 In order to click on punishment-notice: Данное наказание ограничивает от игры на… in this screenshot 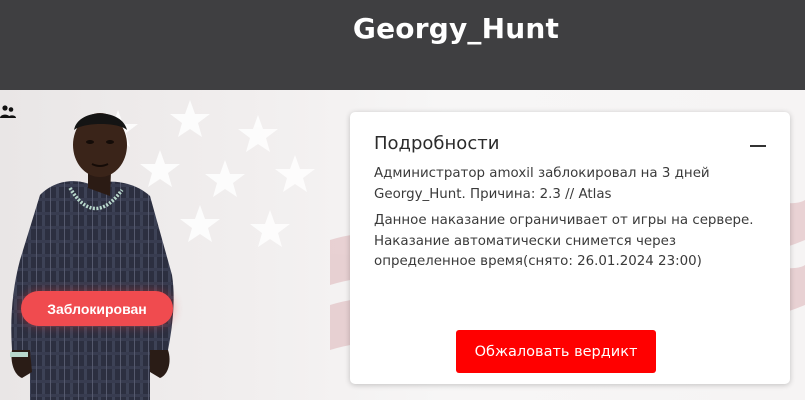, I will do `click(564, 241)`.